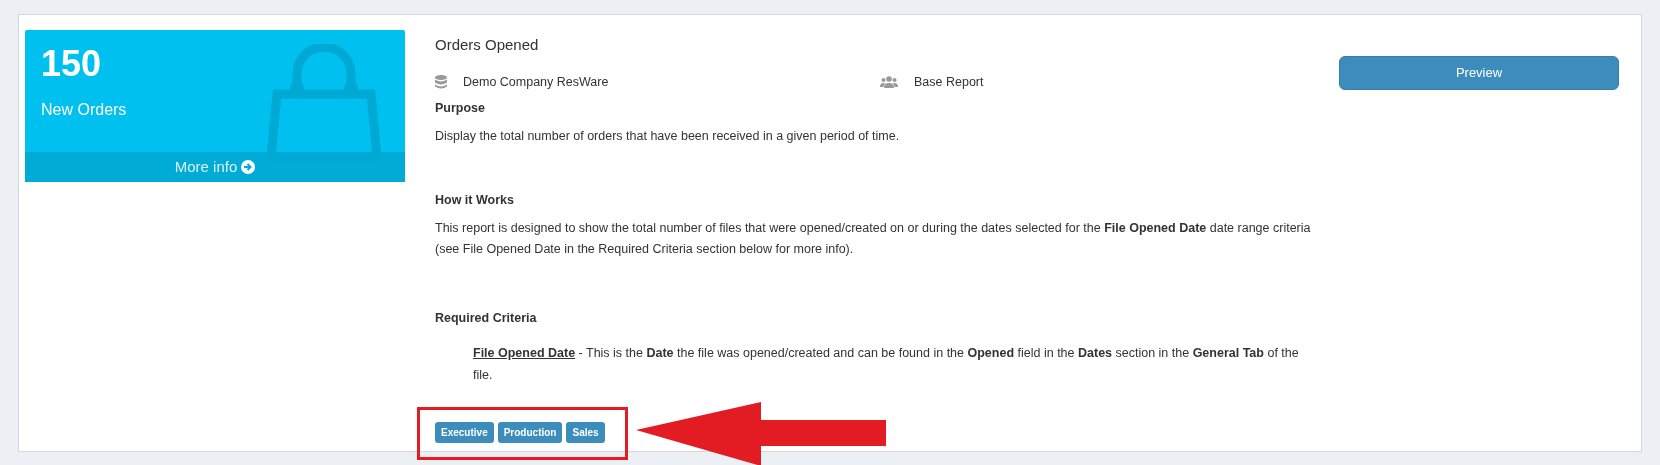  I want to click on section-heading: Required Criteria, so click(486, 318).